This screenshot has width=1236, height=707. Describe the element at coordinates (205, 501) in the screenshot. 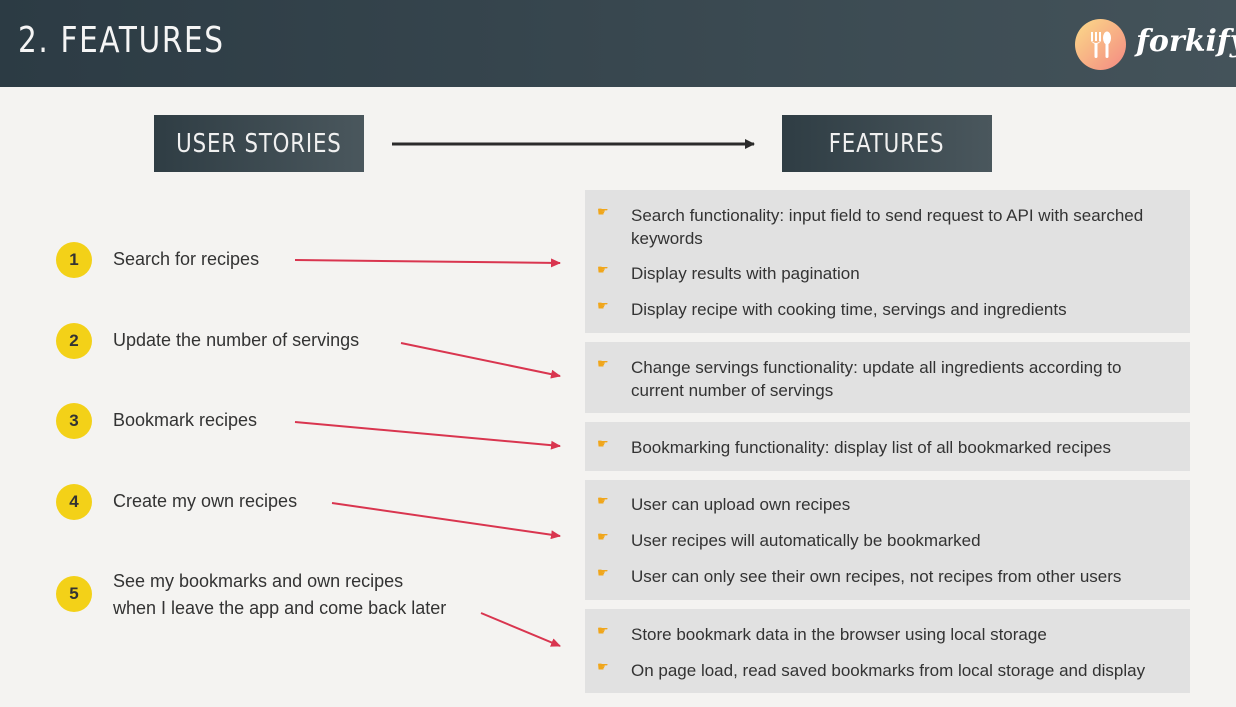

I see `story-text: Create my own recipes` at that location.